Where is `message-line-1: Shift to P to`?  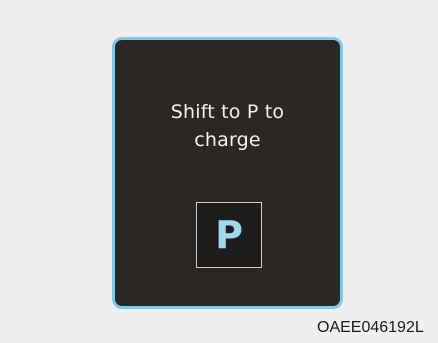 message-line-1: Shift to P to is located at coordinates (227, 112).